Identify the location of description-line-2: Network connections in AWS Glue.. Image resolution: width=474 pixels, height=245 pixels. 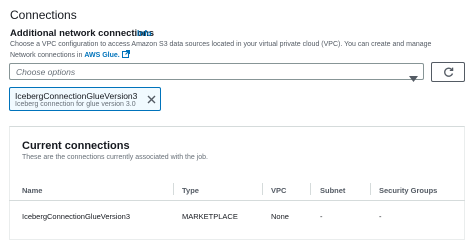
(237, 56).